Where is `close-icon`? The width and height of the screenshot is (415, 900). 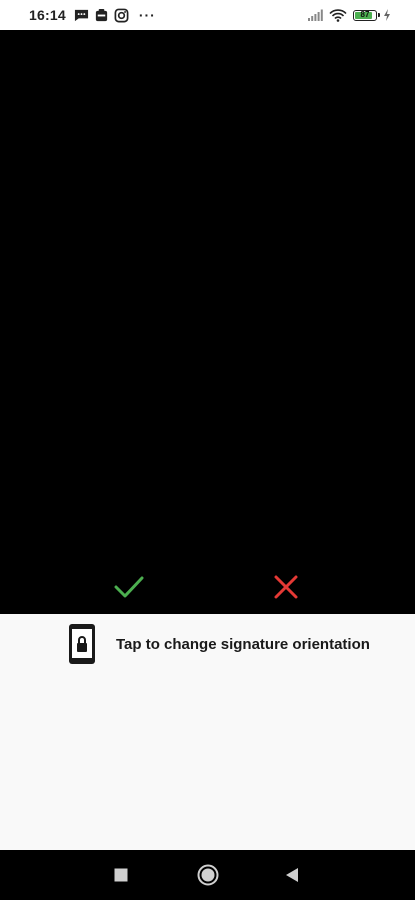
close-icon is located at coordinates (286, 587).